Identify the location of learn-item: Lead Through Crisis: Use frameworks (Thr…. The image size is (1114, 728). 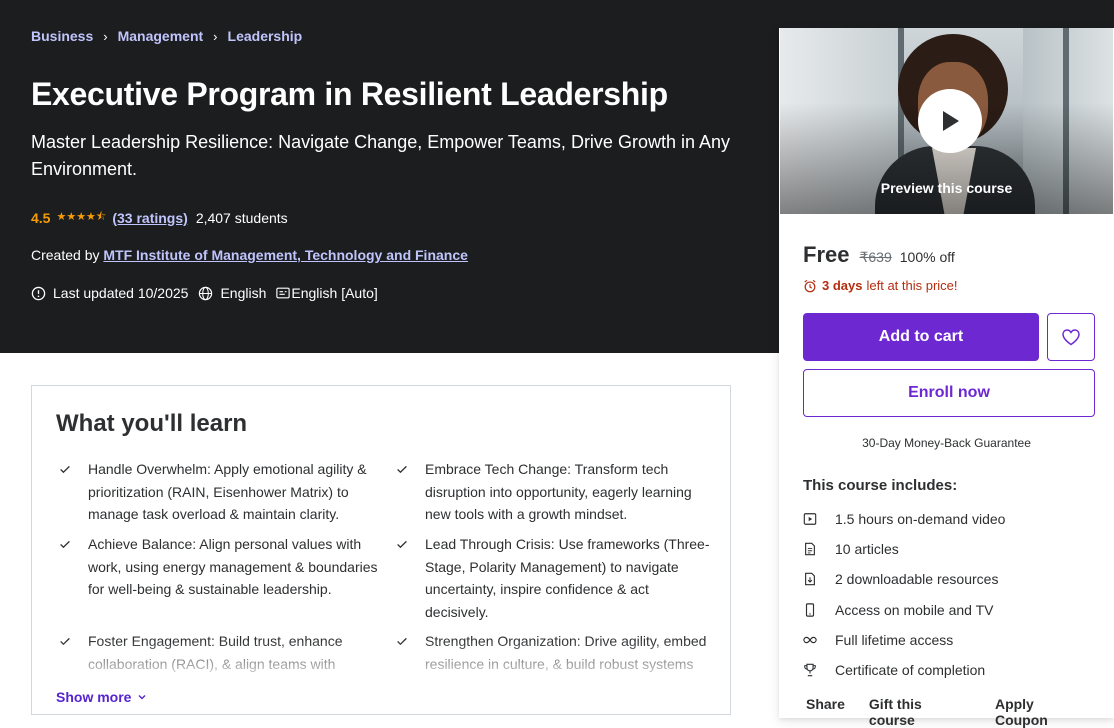
(556, 578).